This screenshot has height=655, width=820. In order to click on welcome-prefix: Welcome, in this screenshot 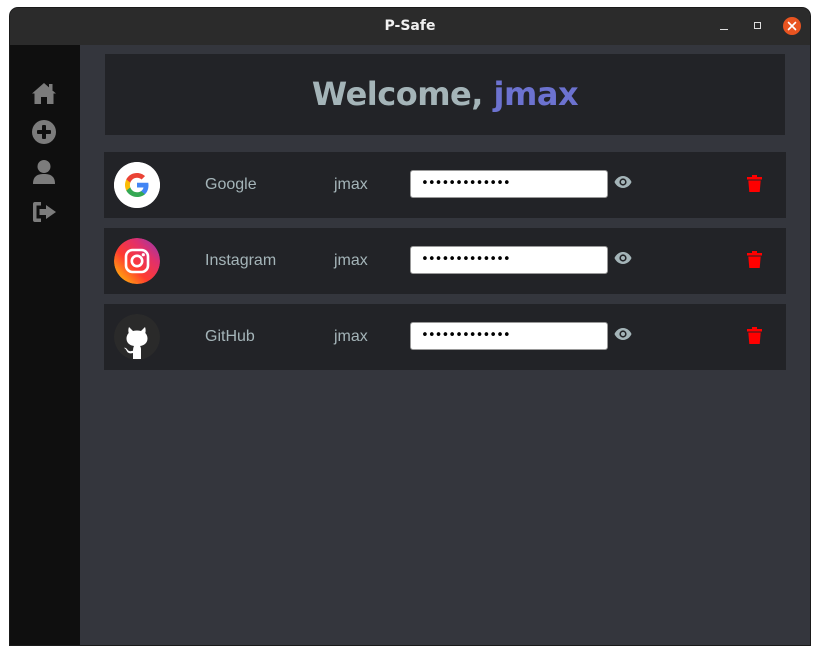, I will do `click(402, 94)`.